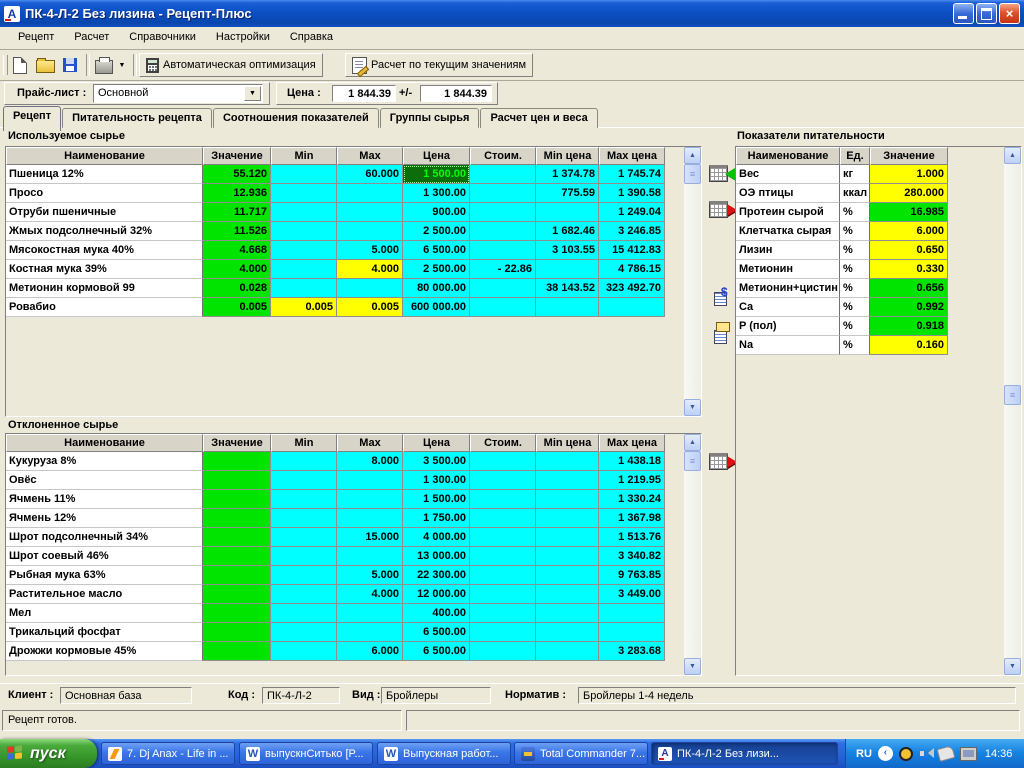 This screenshot has height=768, width=1024. I want to click on cell-value: 55.120, so click(237, 174).